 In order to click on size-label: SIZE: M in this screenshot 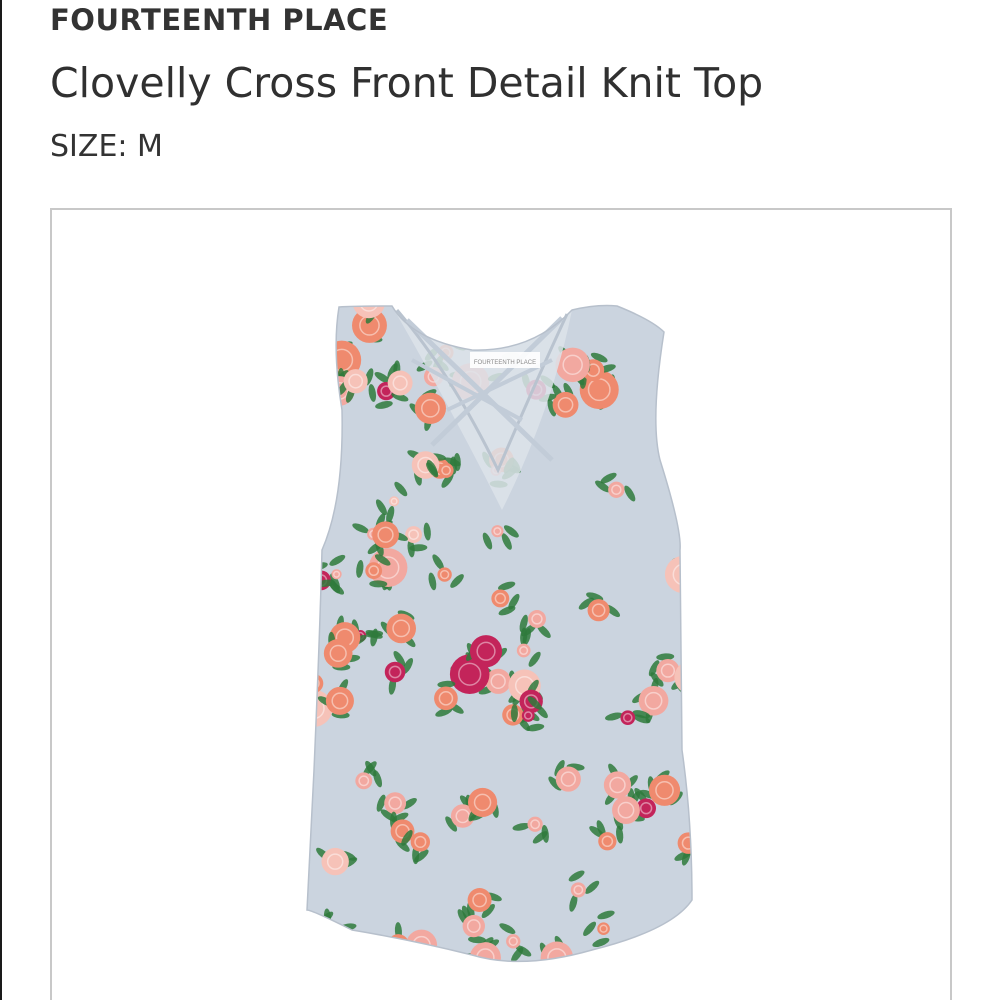, I will do `click(106, 146)`.